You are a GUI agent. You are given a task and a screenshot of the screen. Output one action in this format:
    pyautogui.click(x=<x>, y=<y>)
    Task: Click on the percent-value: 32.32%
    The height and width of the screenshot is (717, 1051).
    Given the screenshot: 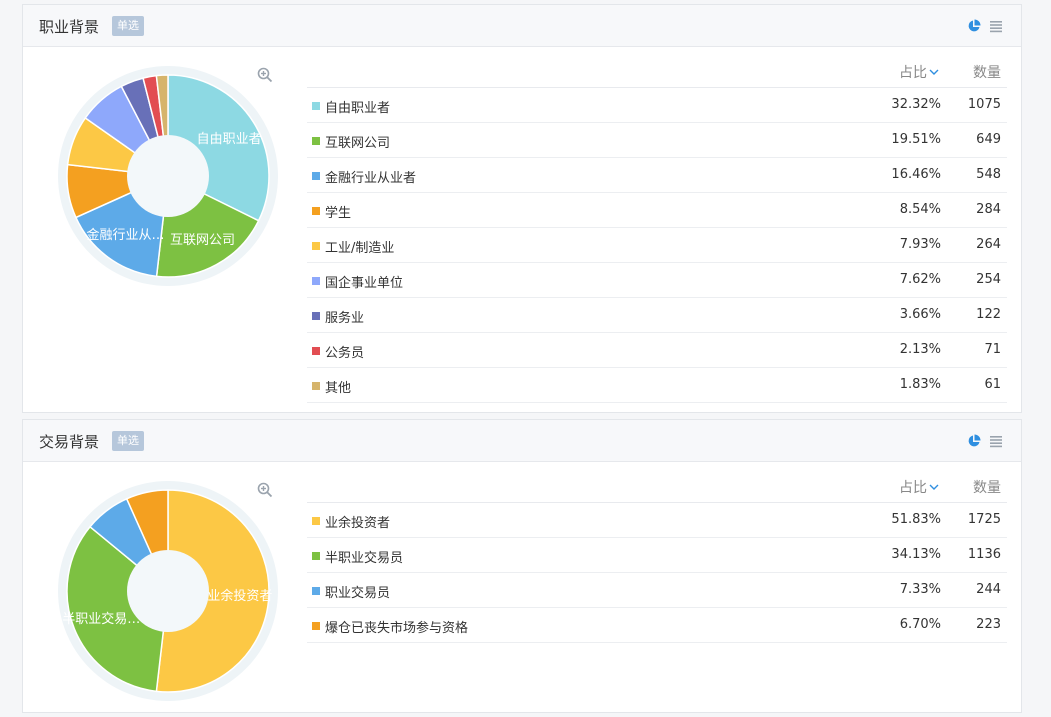 What is the action you would take?
    pyautogui.click(x=916, y=104)
    